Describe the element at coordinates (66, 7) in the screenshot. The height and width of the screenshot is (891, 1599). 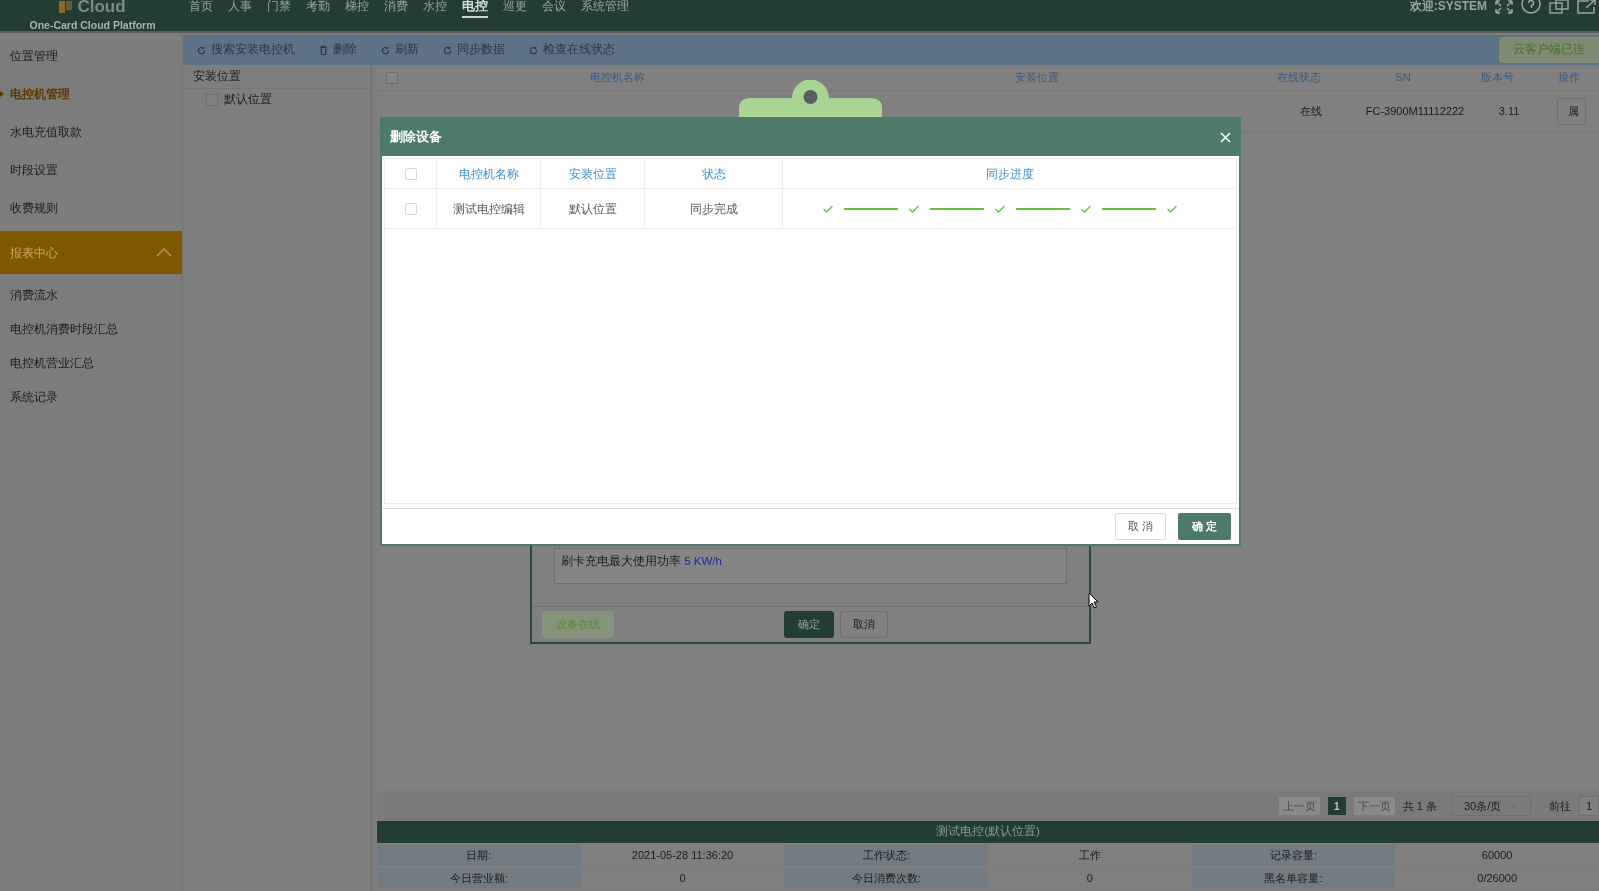
I see `logo-icon` at that location.